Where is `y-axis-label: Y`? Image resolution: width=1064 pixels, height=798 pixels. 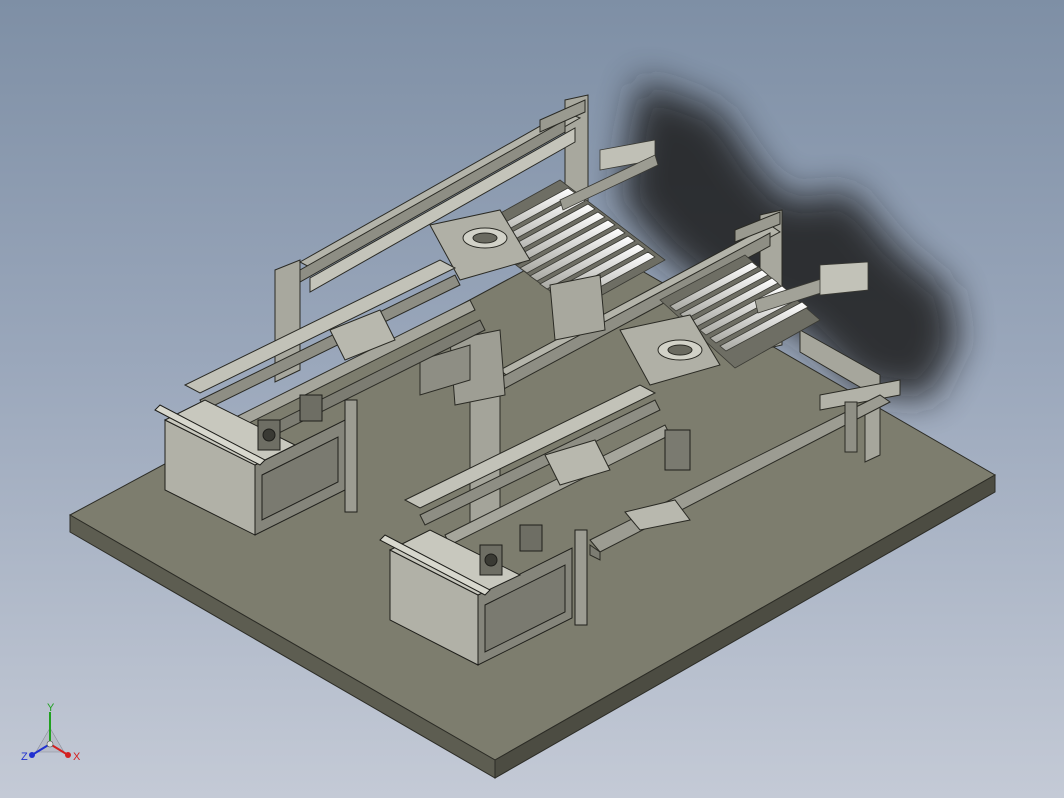 y-axis-label: Y is located at coordinates (51, 708).